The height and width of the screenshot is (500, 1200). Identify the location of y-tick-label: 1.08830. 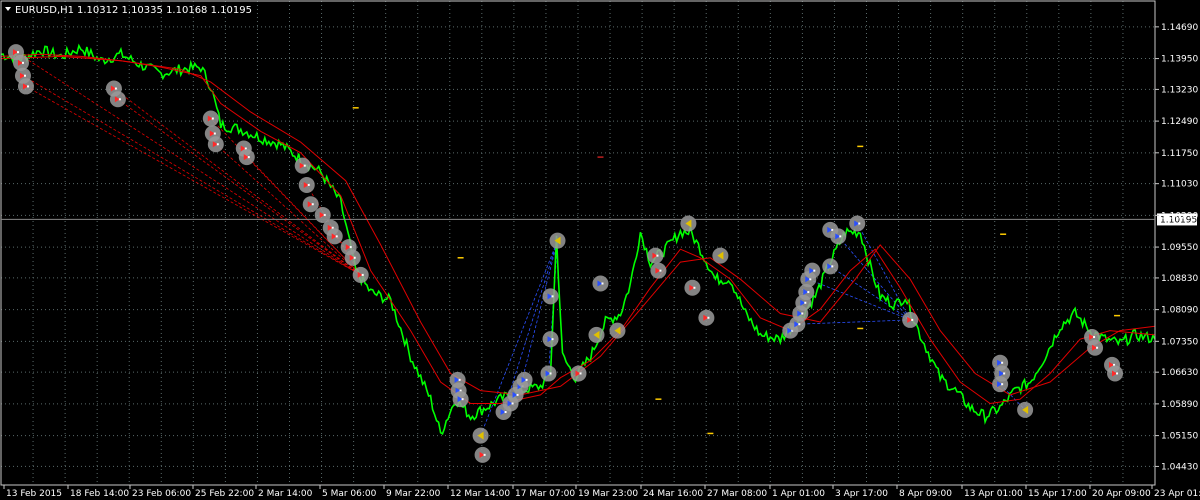
(1179, 279).